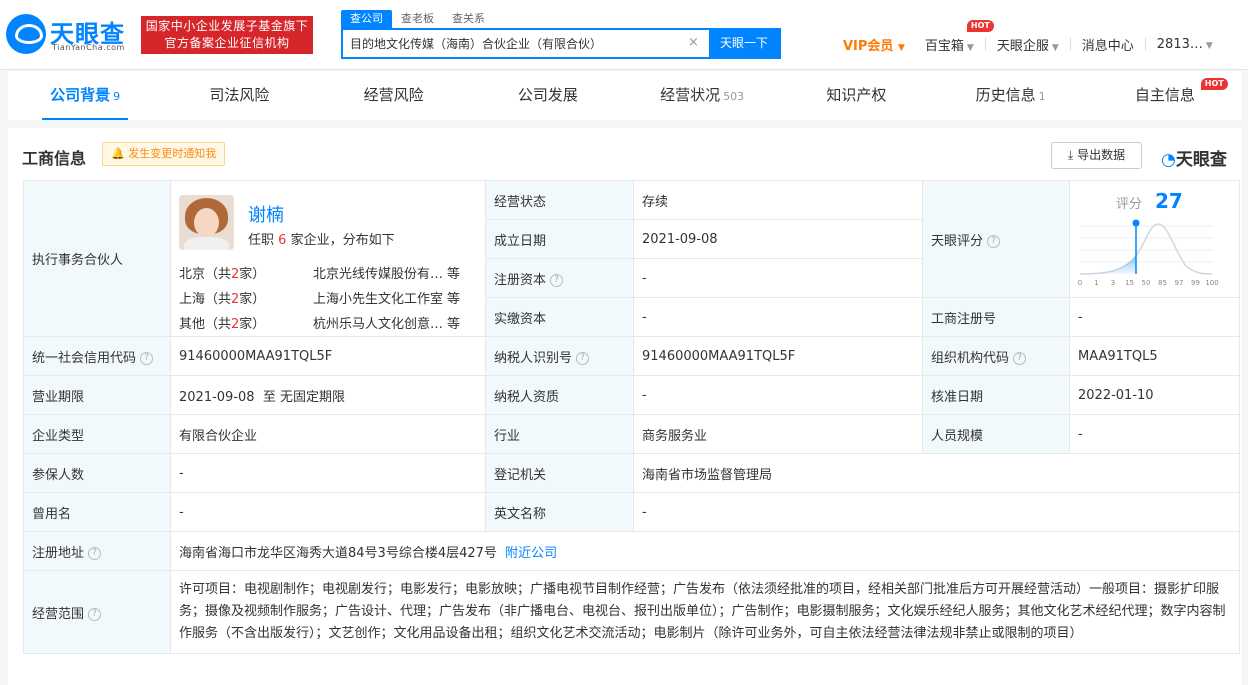 The width and height of the screenshot is (1248, 685). I want to click on tick-label: 15, so click(1129, 283).